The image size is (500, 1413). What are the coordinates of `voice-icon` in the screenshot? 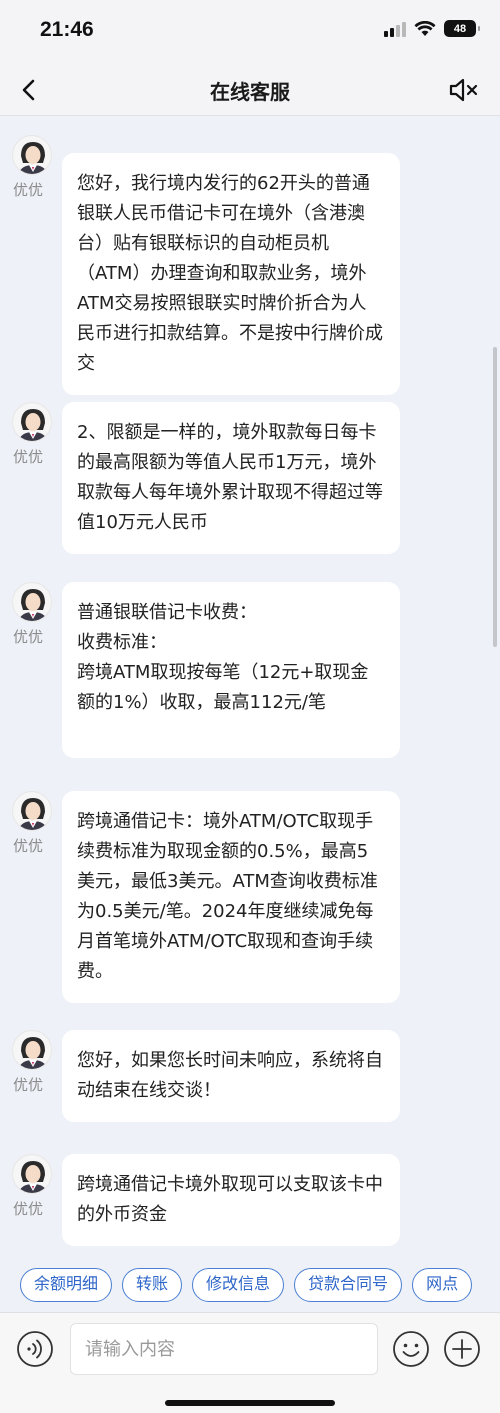 It's located at (35, 1349).